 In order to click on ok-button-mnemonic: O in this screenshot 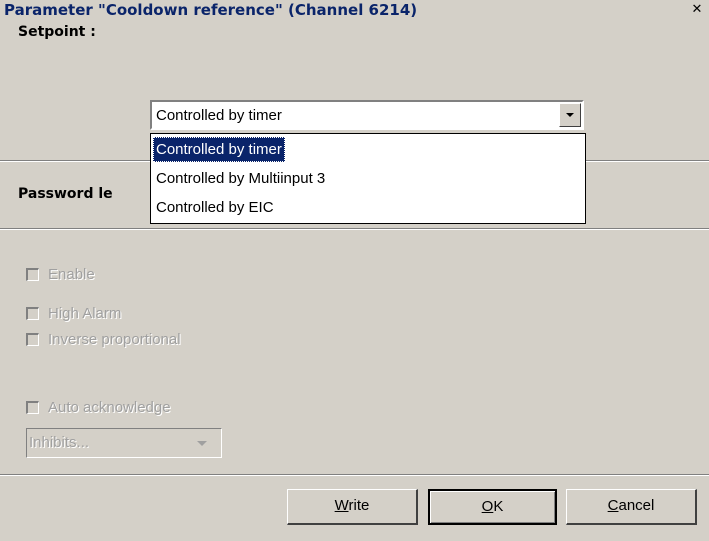, I will do `click(487, 506)`.